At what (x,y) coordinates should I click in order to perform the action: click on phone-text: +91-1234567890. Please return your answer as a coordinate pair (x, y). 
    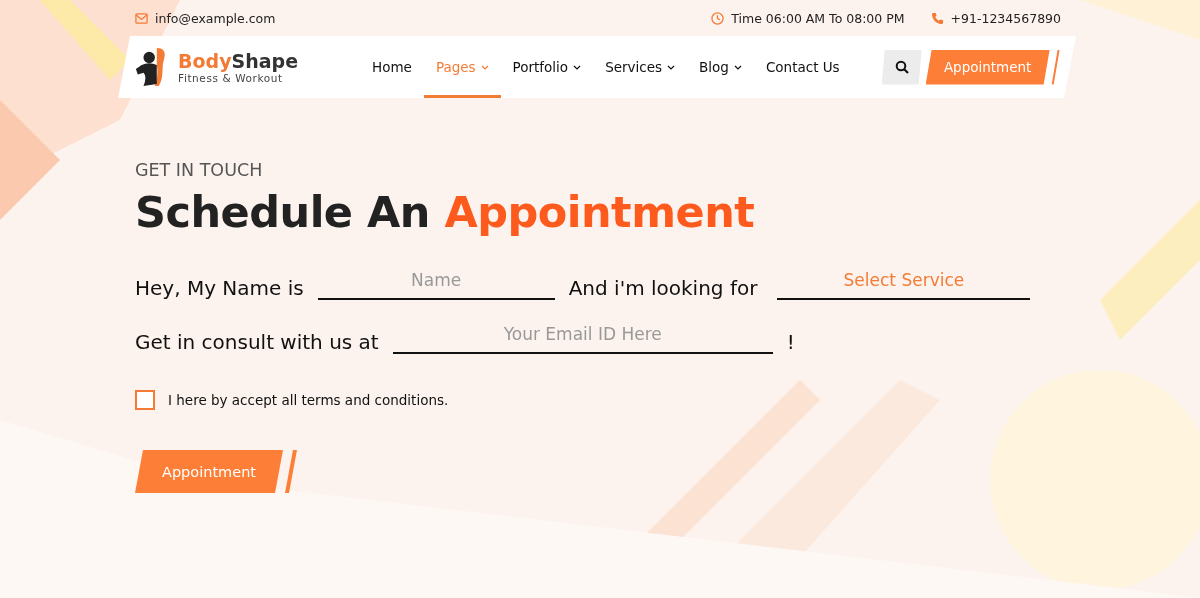
    Looking at the image, I should click on (1005, 18).